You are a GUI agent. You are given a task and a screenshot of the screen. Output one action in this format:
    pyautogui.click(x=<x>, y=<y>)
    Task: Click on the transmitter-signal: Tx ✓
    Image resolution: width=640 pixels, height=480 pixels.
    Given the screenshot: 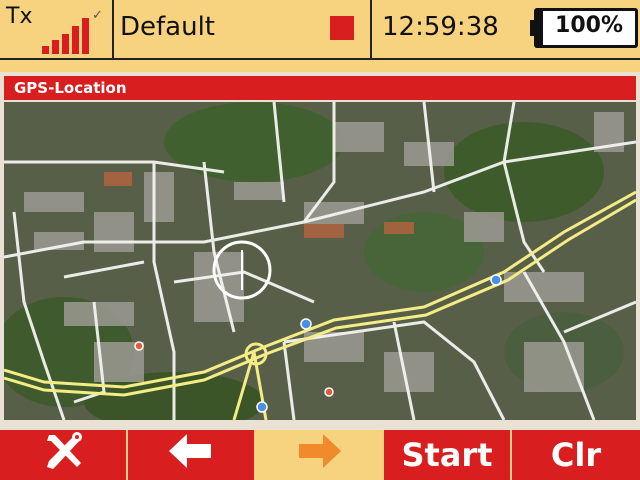 What is the action you would take?
    pyautogui.click(x=56, y=29)
    